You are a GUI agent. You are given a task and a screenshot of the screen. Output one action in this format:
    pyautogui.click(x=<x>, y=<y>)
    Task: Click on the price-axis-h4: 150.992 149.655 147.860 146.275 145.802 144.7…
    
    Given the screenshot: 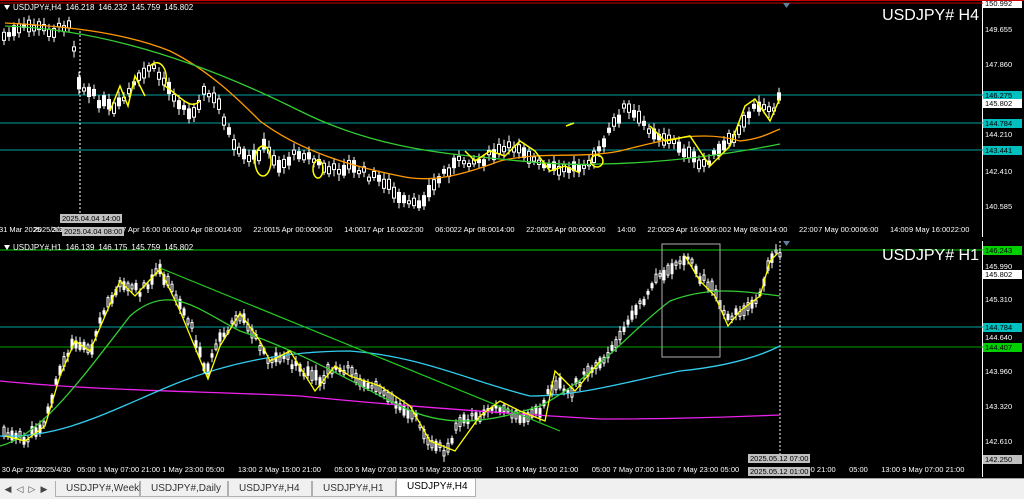 What is the action you would take?
    pyautogui.click(x=1003, y=119)
    